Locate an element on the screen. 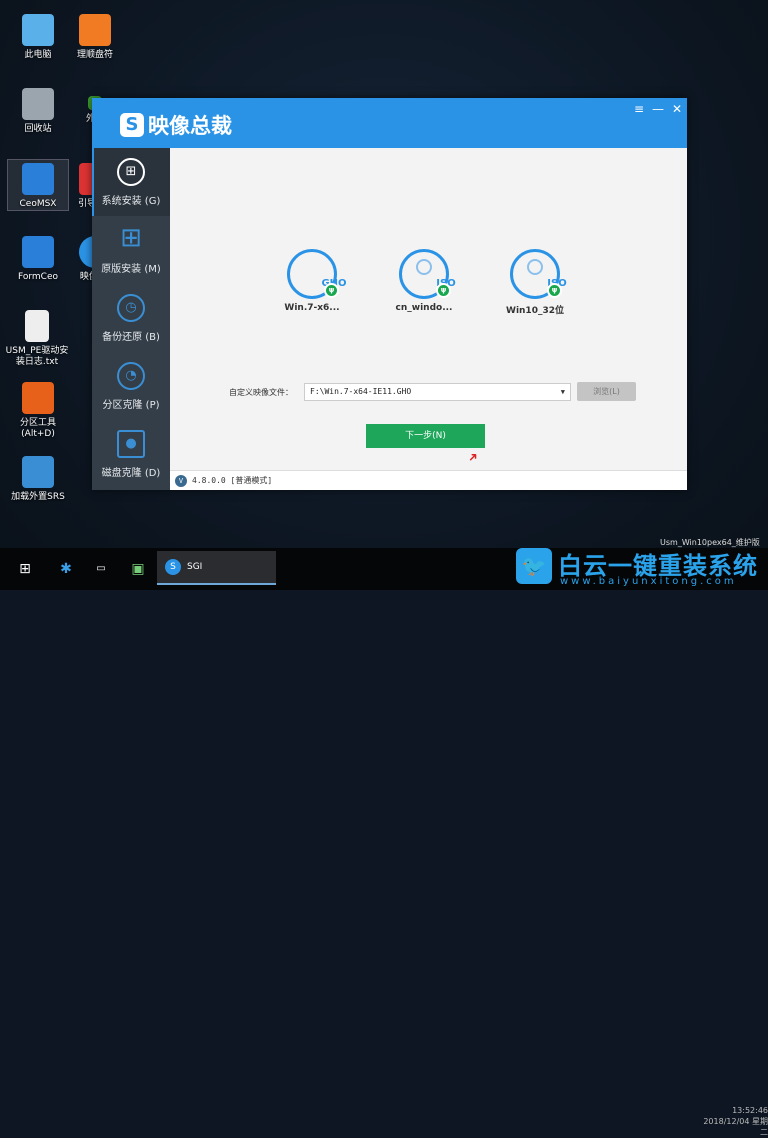  sidebar-item-partition-clone: ◔ 分区克隆 (P) is located at coordinates (131, 386).